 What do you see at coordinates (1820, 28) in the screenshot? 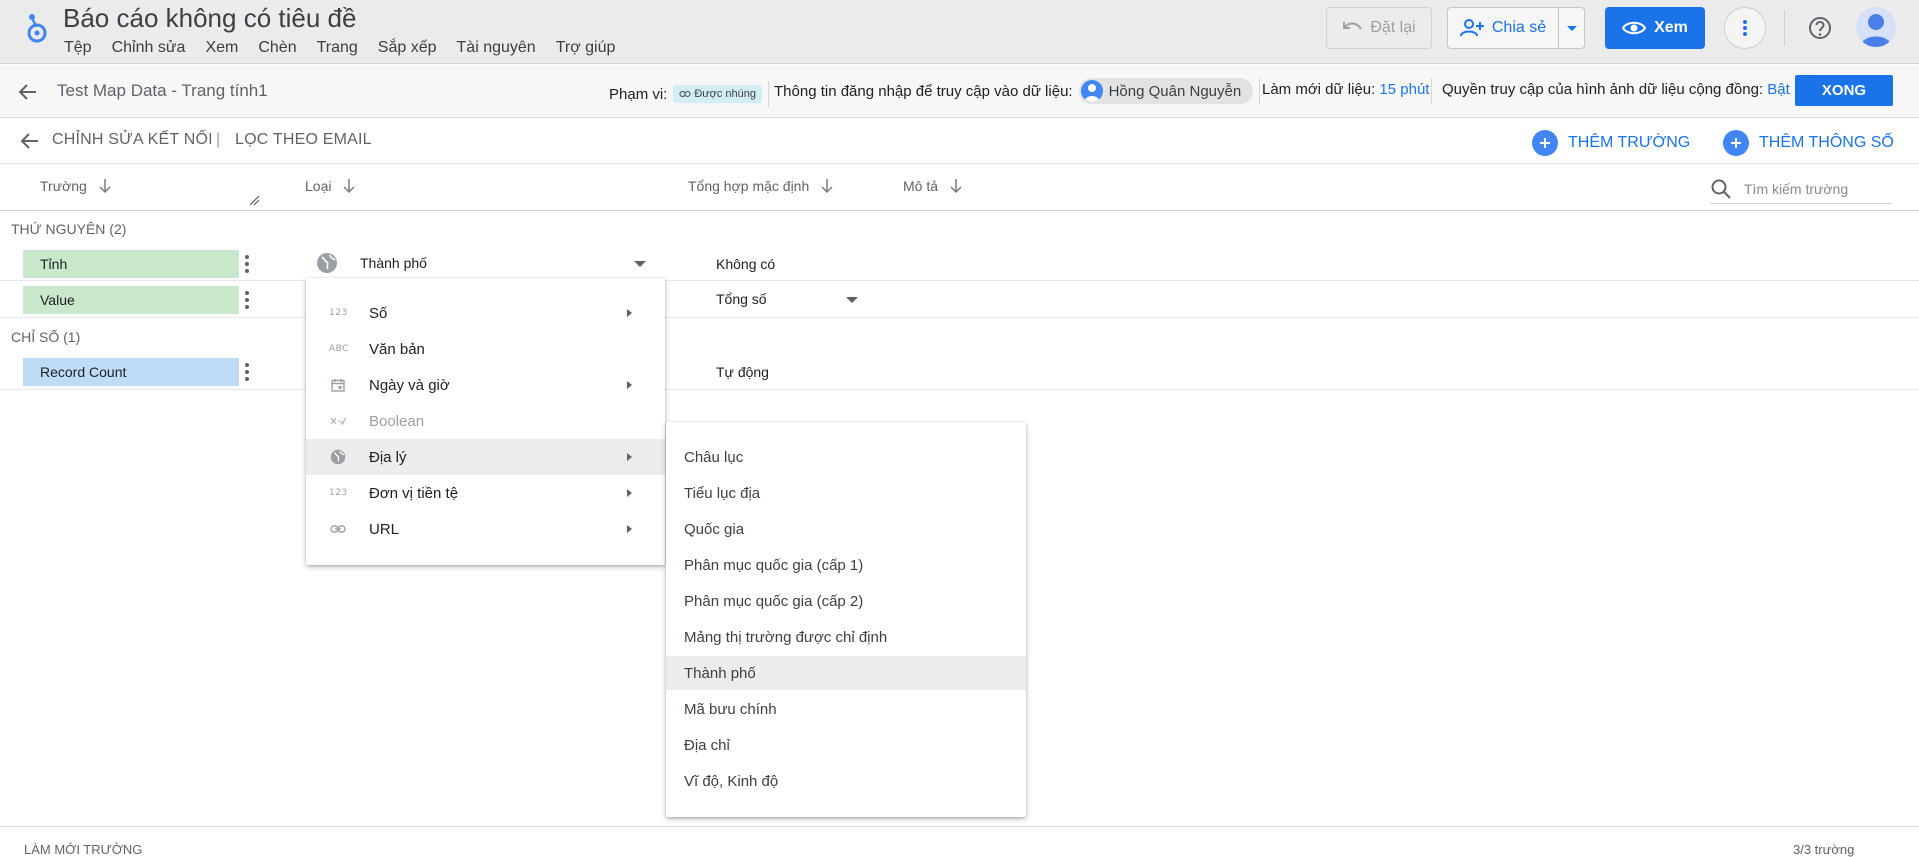
I see `help-icon` at bounding box center [1820, 28].